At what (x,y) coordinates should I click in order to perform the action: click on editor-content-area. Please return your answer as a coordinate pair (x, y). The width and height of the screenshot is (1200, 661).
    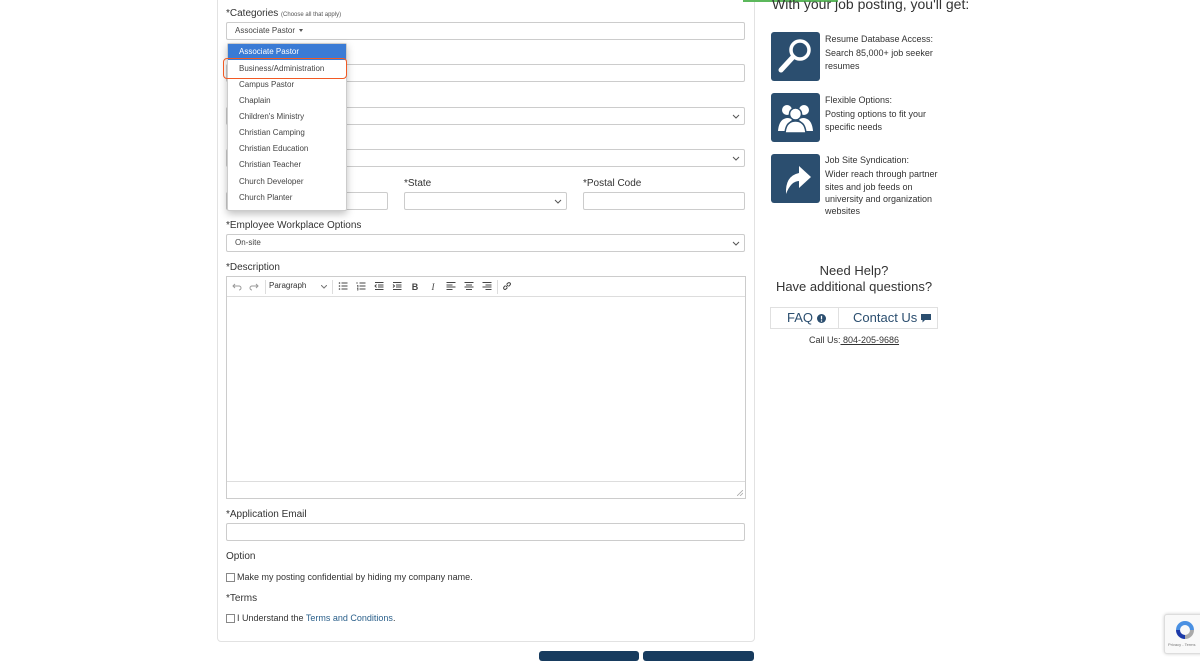
    Looking at the image, I should click on (486, 389).